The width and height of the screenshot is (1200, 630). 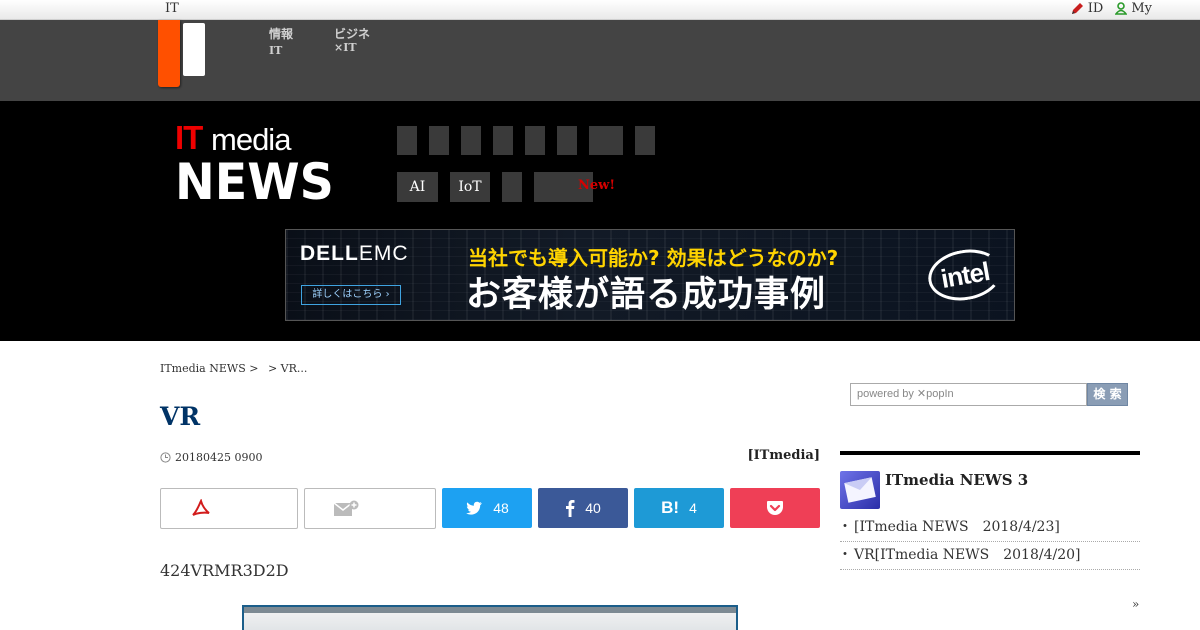 What do you see at coordinates (670, 507) in the screenshot?
I see `hatena-icon: B!` at bounding box center [670, 507].